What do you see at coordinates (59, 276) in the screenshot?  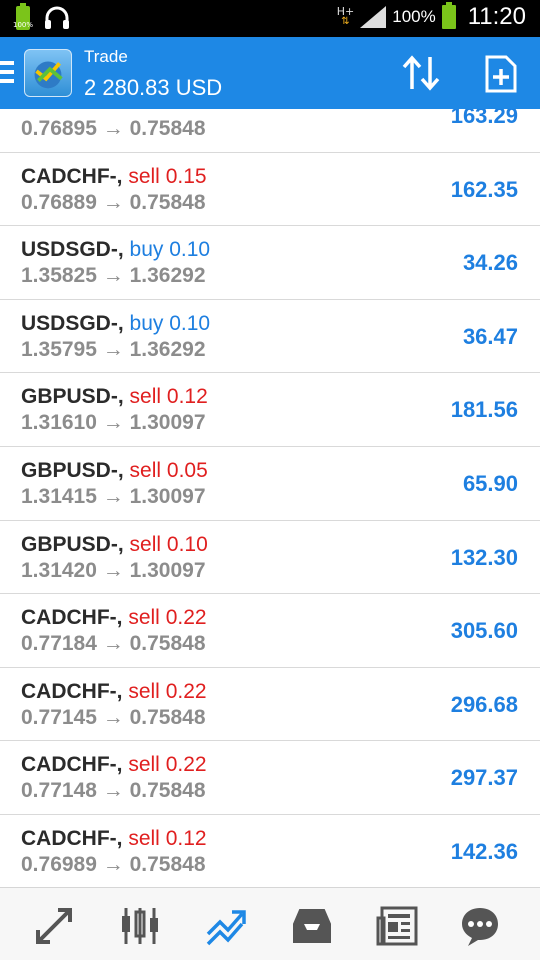 I see `open-price: 1.35825` at bounding box center [59, 276].